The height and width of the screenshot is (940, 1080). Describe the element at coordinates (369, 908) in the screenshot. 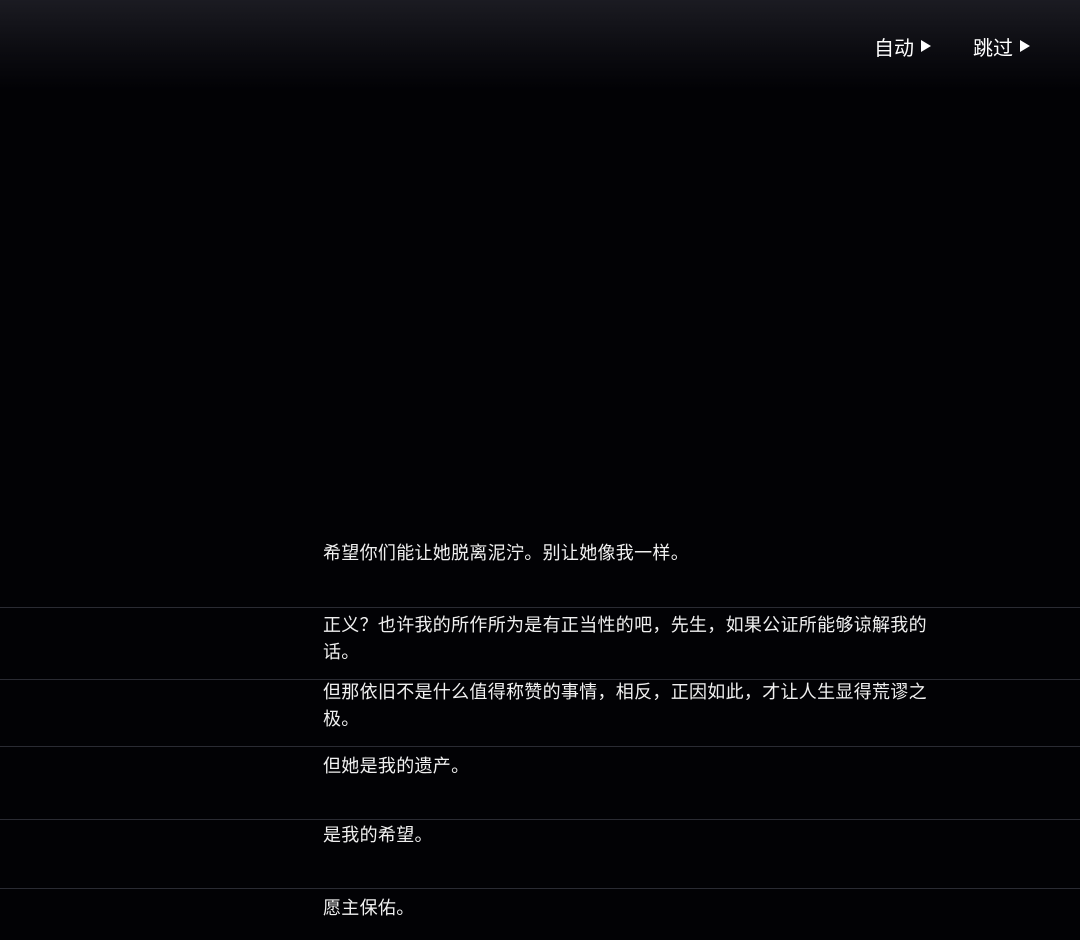

I see `dialogue-line: 愿主保佑。` at that location.